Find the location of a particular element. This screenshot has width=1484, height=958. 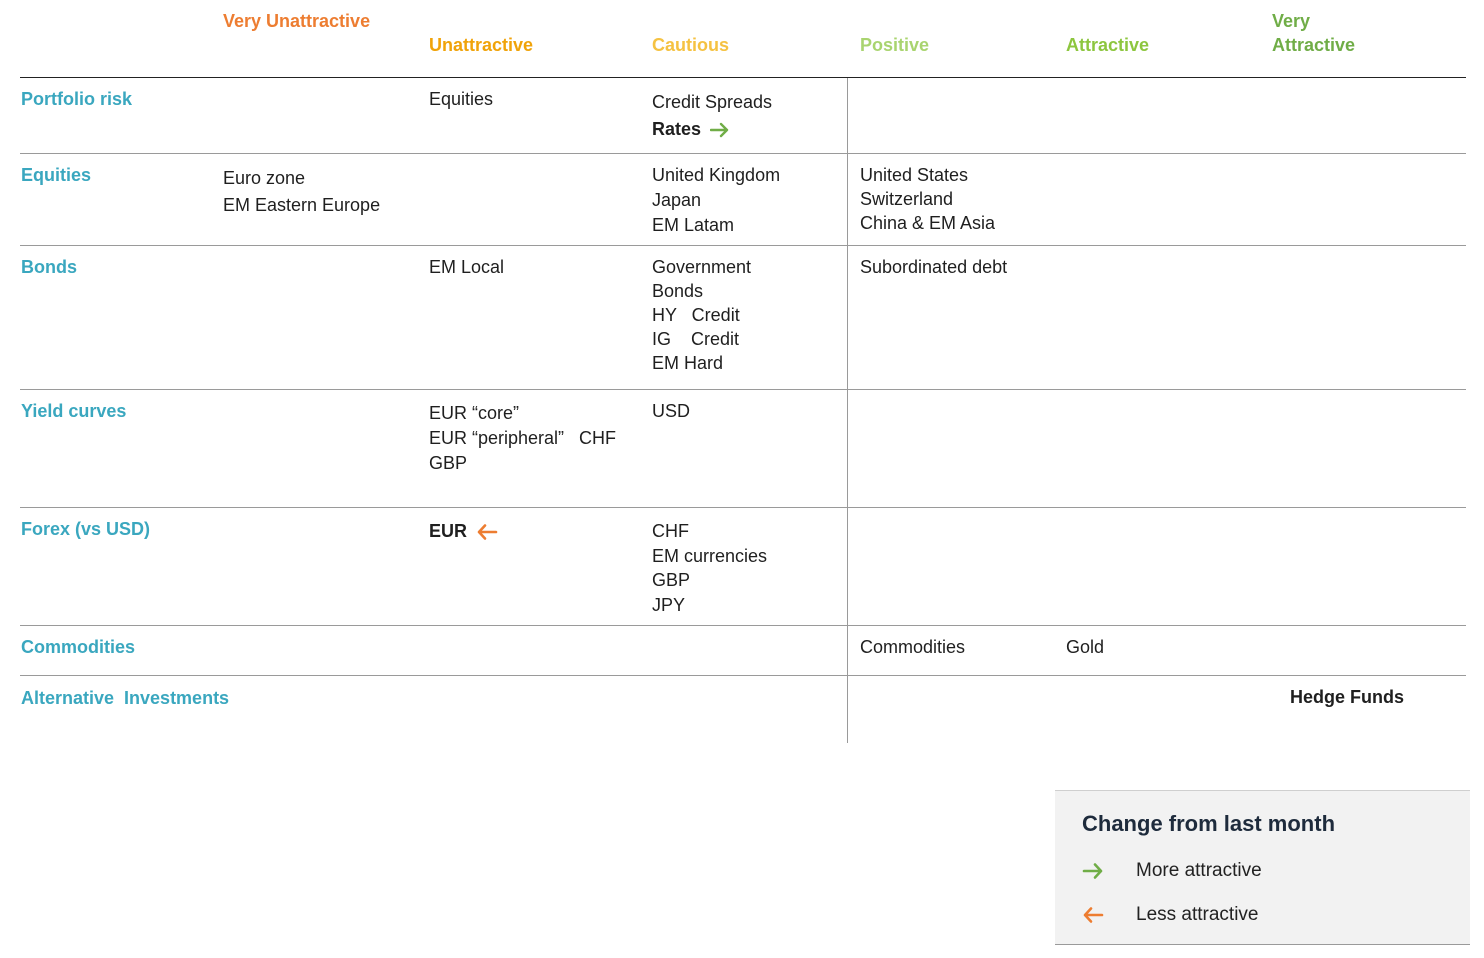

list-item: United States is located at coordinates (914, 175).